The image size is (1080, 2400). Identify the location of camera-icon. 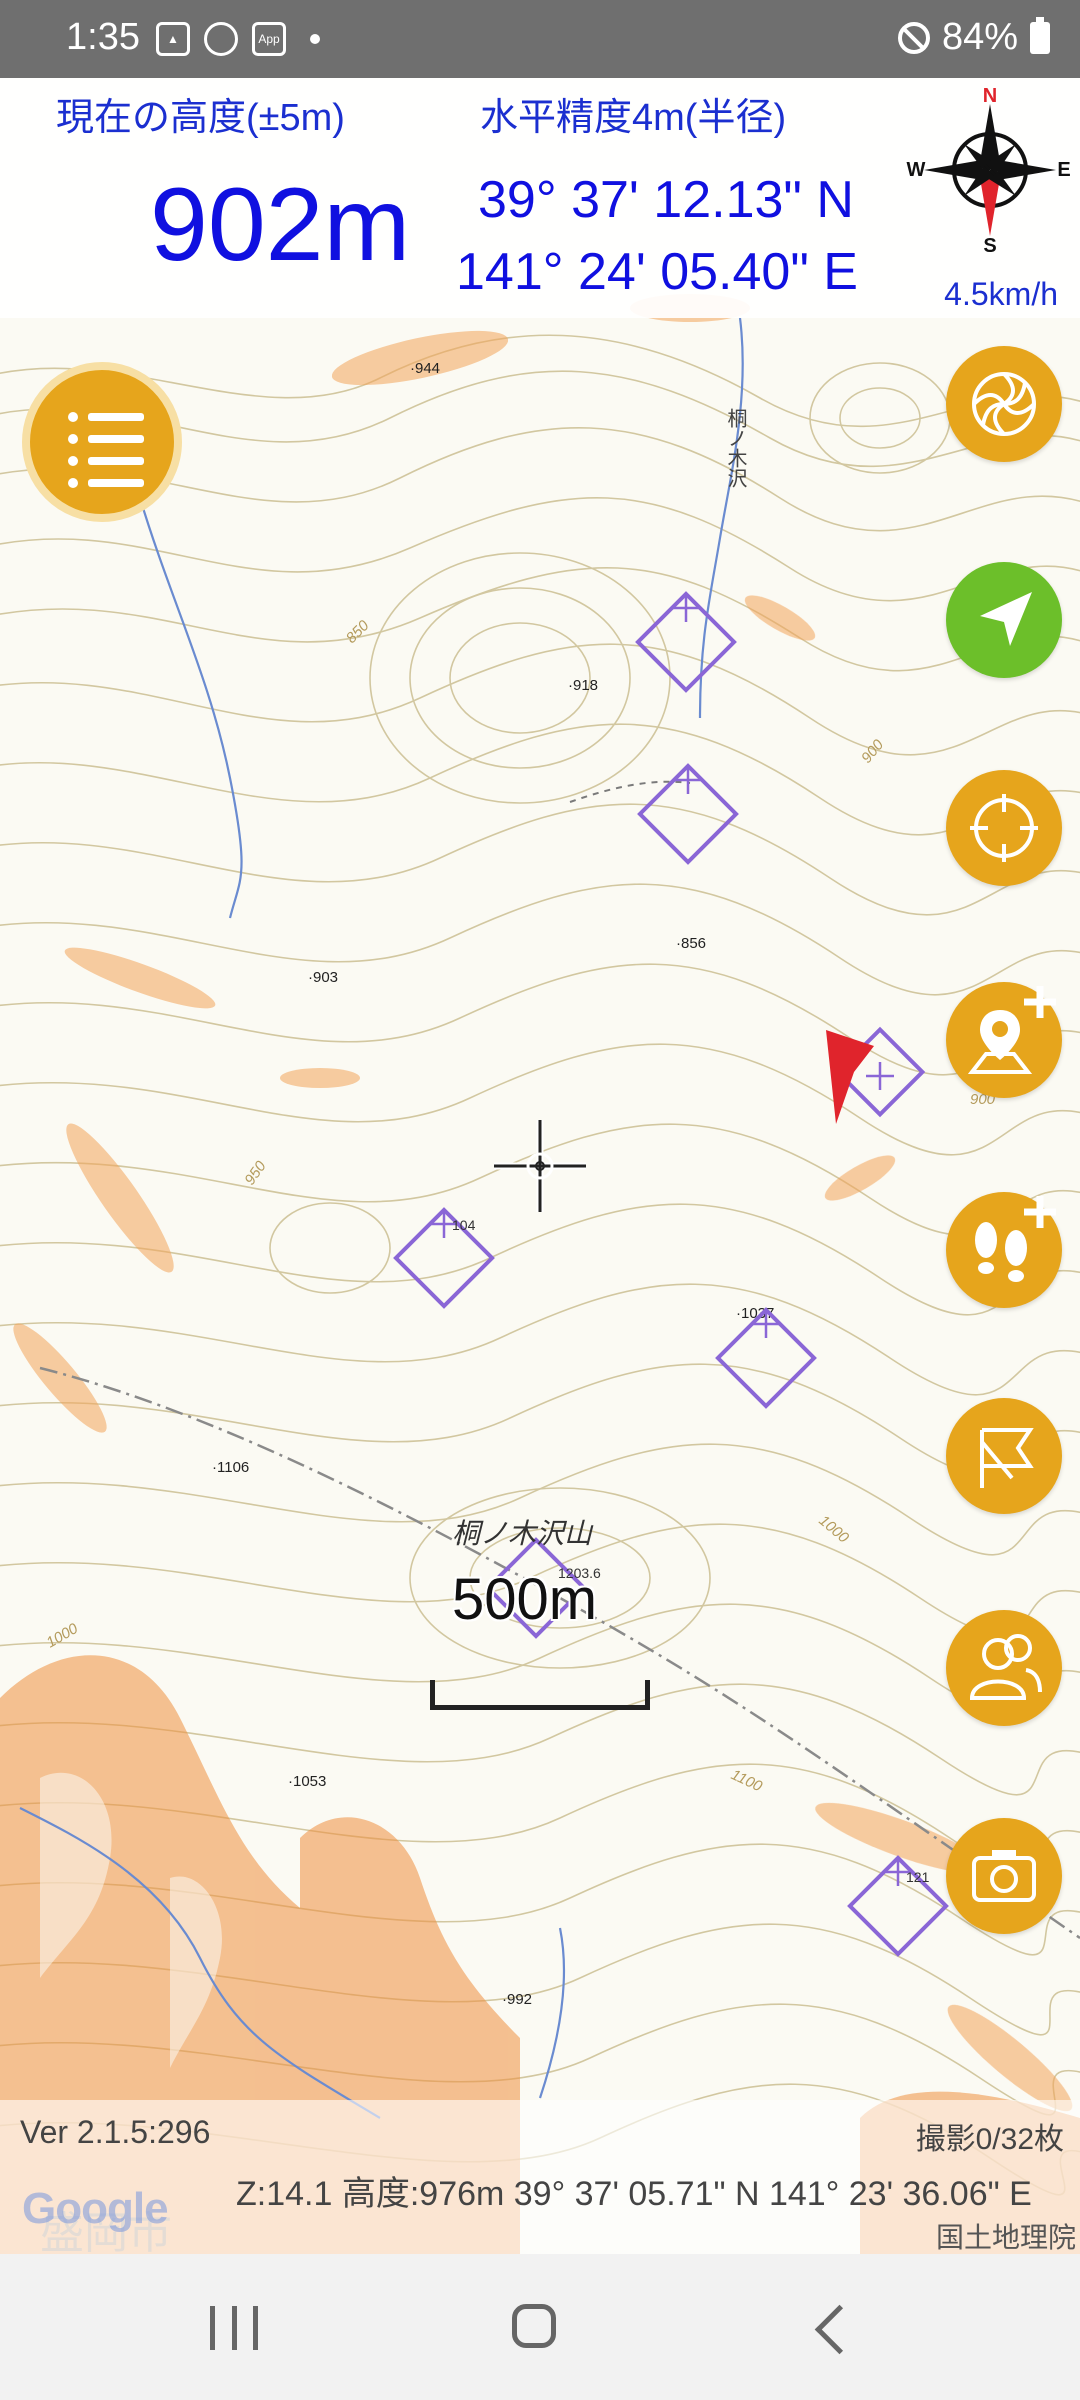
(1004, 1876).